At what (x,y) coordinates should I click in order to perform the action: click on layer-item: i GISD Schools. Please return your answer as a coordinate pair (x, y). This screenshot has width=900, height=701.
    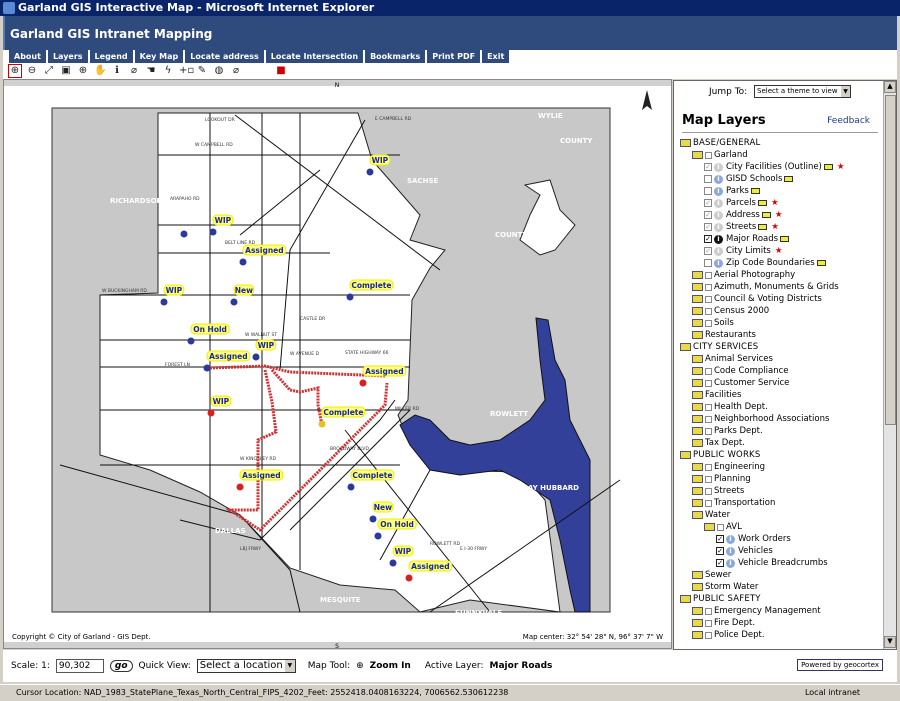
    Looking at the image, I should click on (780, 179).